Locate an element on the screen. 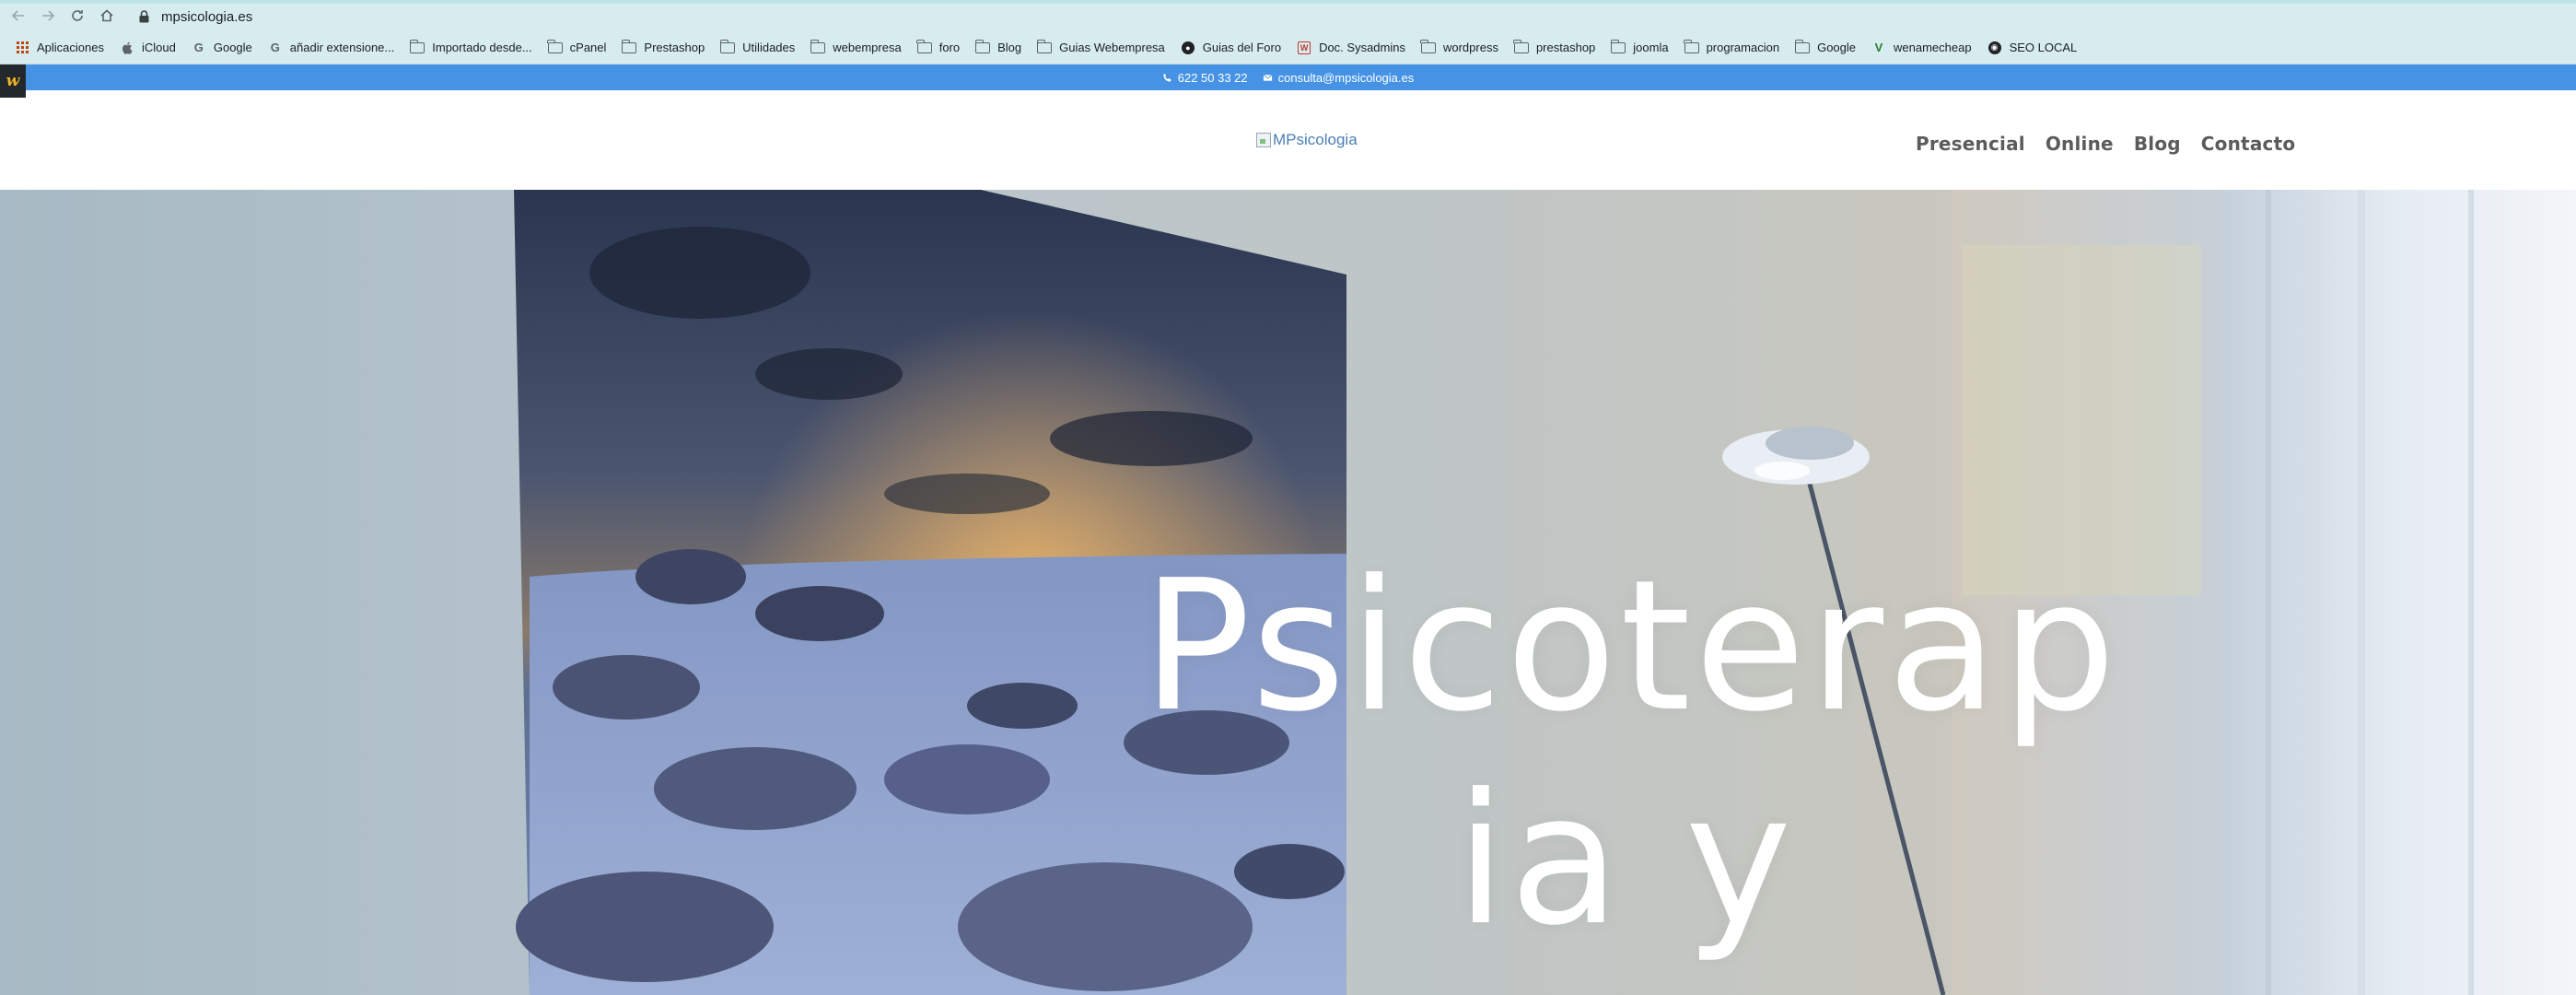  email-link: consulta@mpsicologia.es is located at coordinates (1339, 77).